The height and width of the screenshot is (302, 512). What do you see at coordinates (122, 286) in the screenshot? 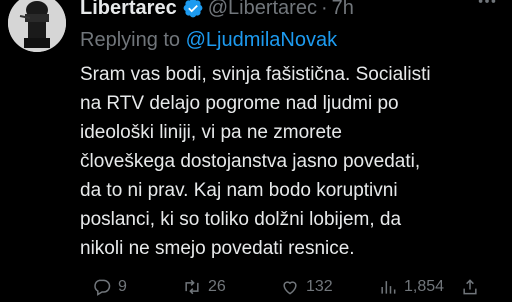
I see `reply-count: 9` at bounding box center [122, 286].